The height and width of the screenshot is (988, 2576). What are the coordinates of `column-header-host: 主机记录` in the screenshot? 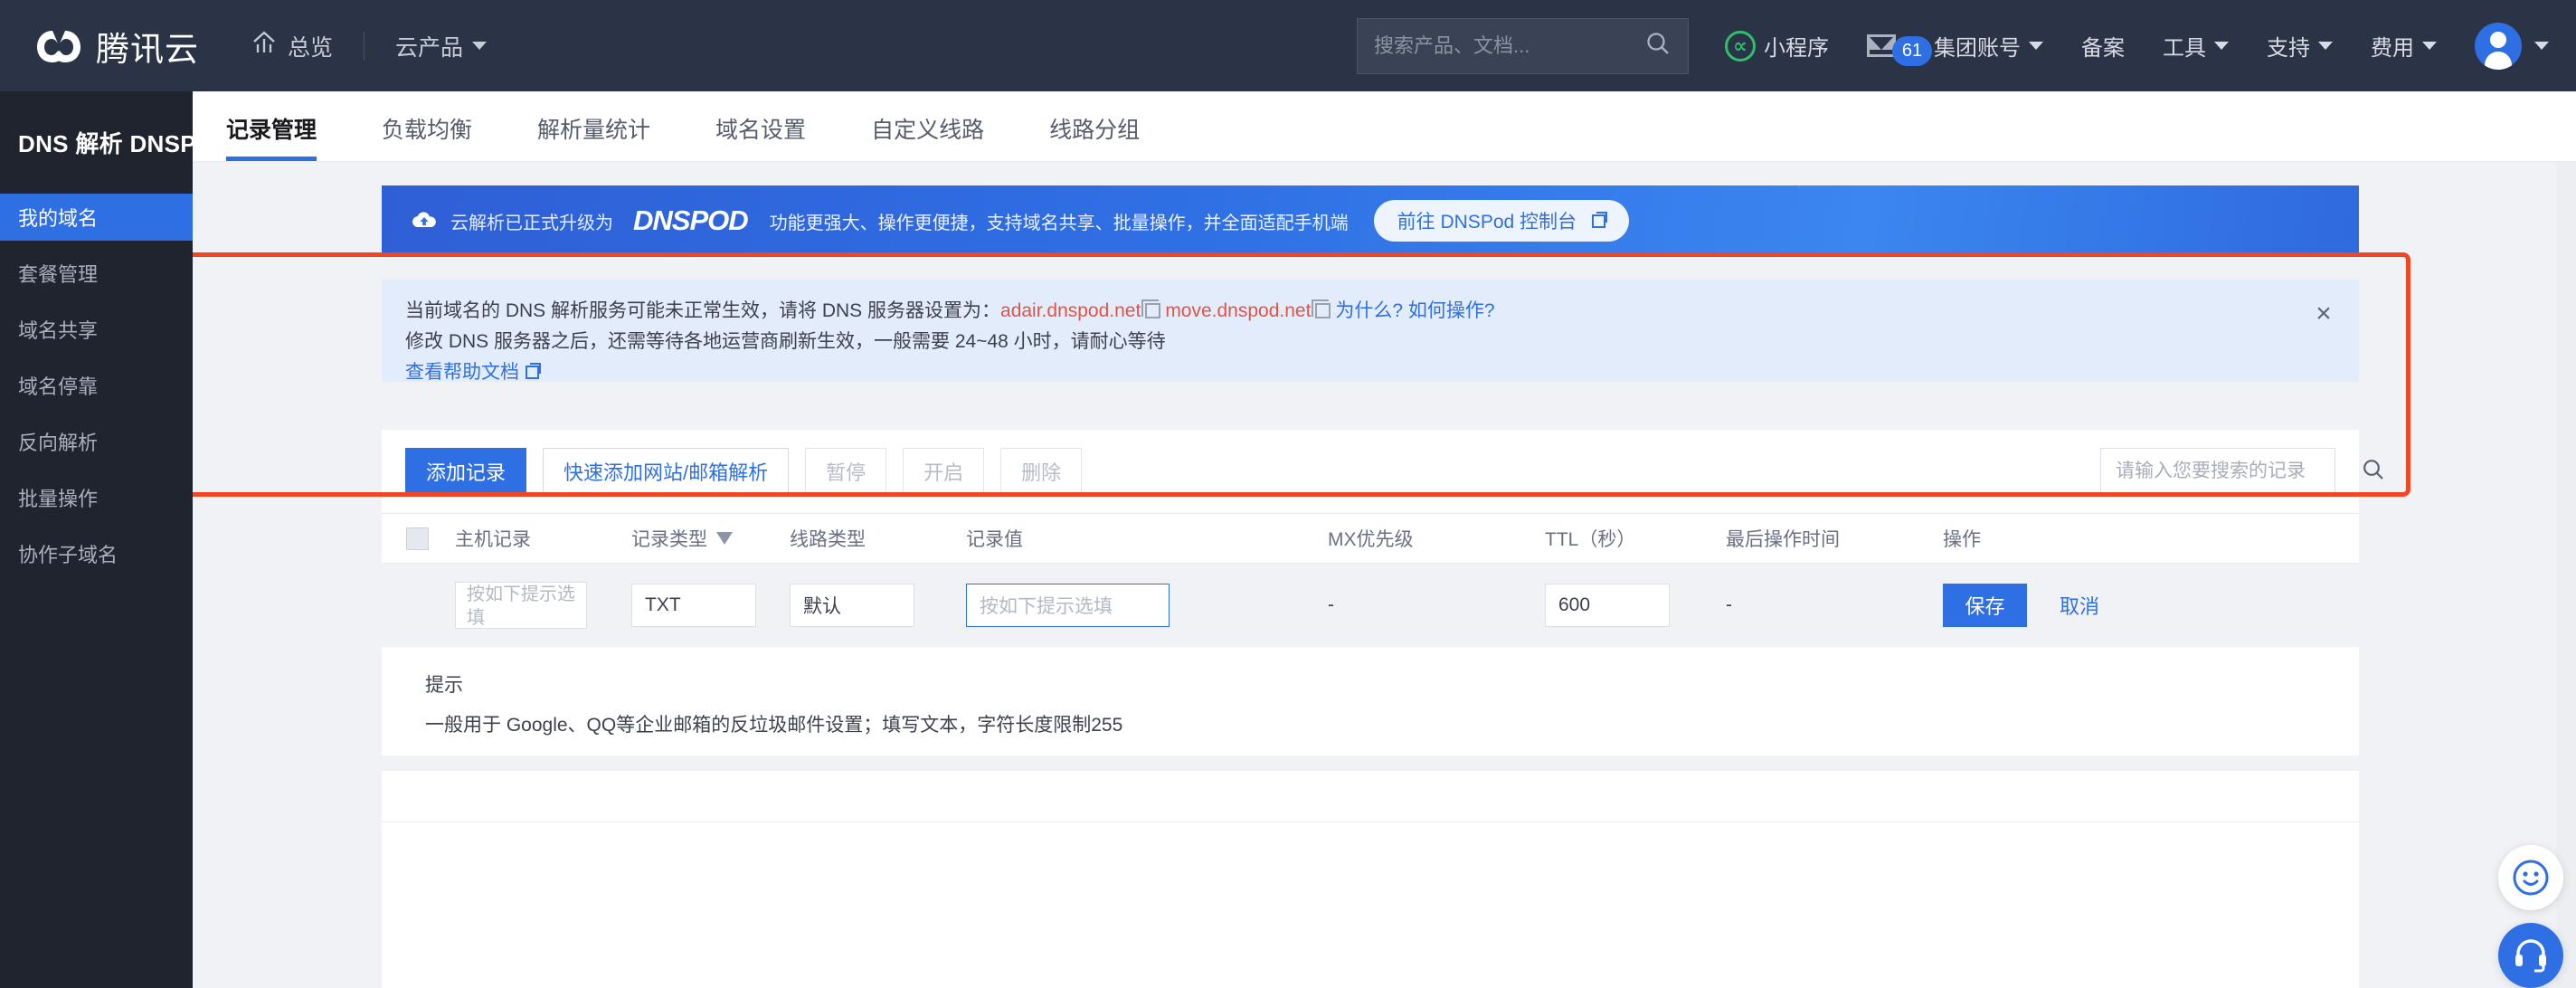 It's located at (543, 538).